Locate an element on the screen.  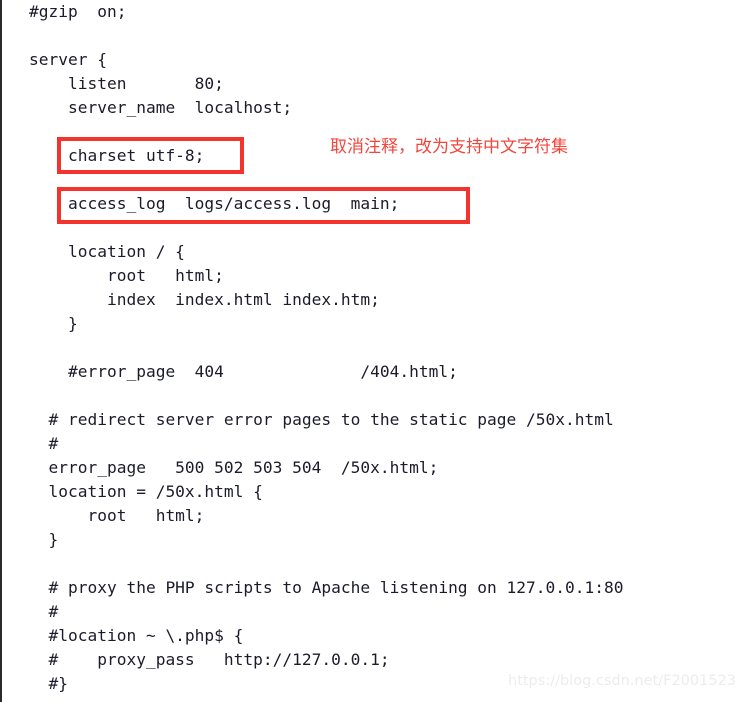
watermark: https://blog.csdn.net/F2001523 is located at coordinates (622, 681).